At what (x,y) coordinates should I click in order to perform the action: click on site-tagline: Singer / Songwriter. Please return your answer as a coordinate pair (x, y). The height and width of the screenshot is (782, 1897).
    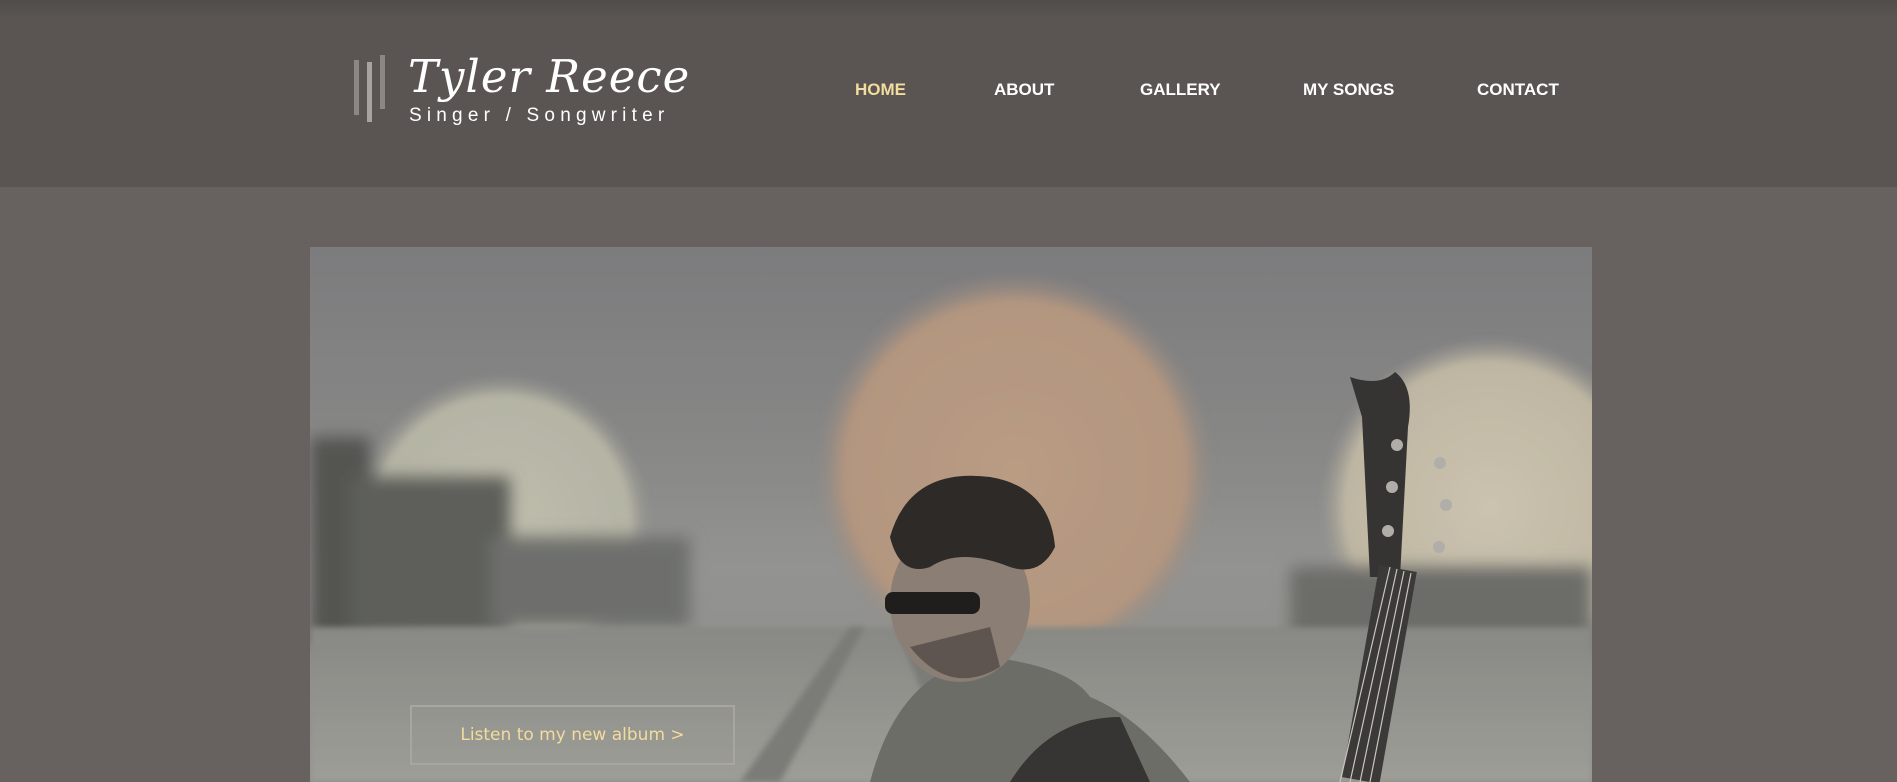
    Looking at the image, I should click on (539, 115).